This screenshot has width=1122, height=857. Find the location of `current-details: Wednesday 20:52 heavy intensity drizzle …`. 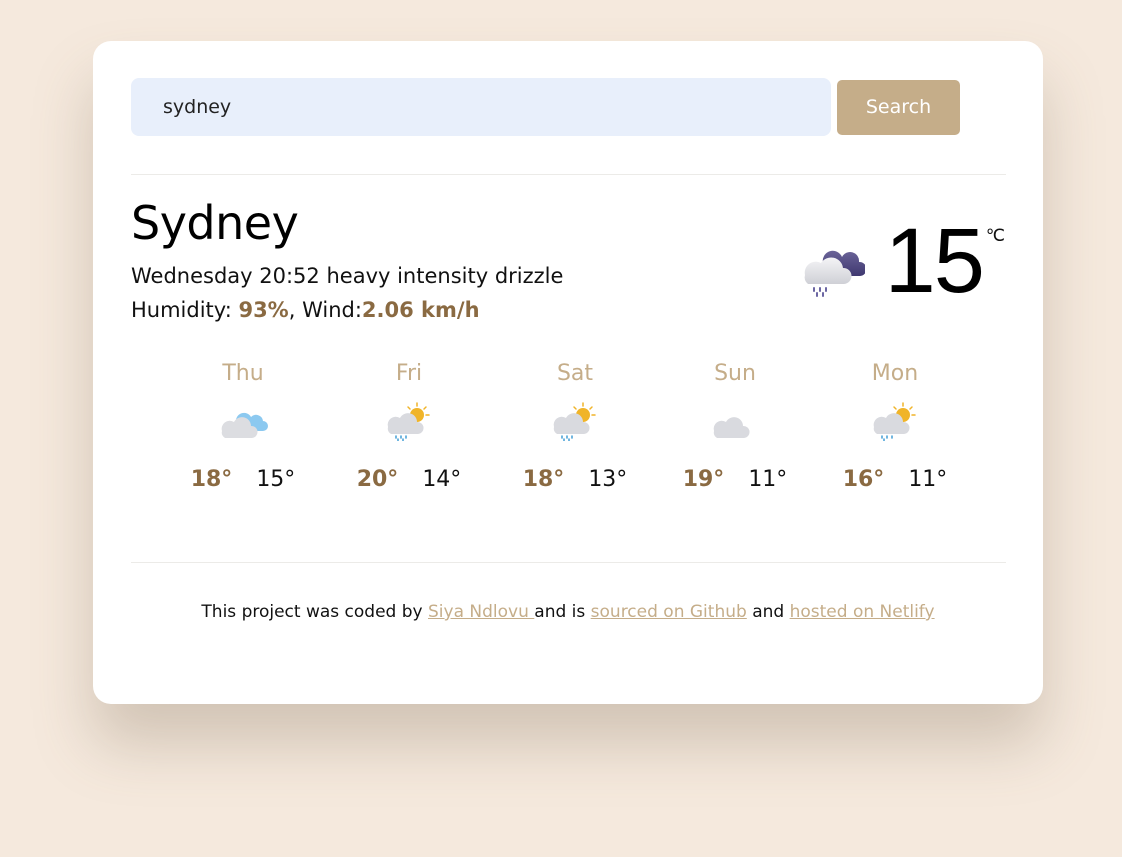

current-details: Wednesday 20:52 heavy intensity drizzle … is located at coordinates (347, 293).